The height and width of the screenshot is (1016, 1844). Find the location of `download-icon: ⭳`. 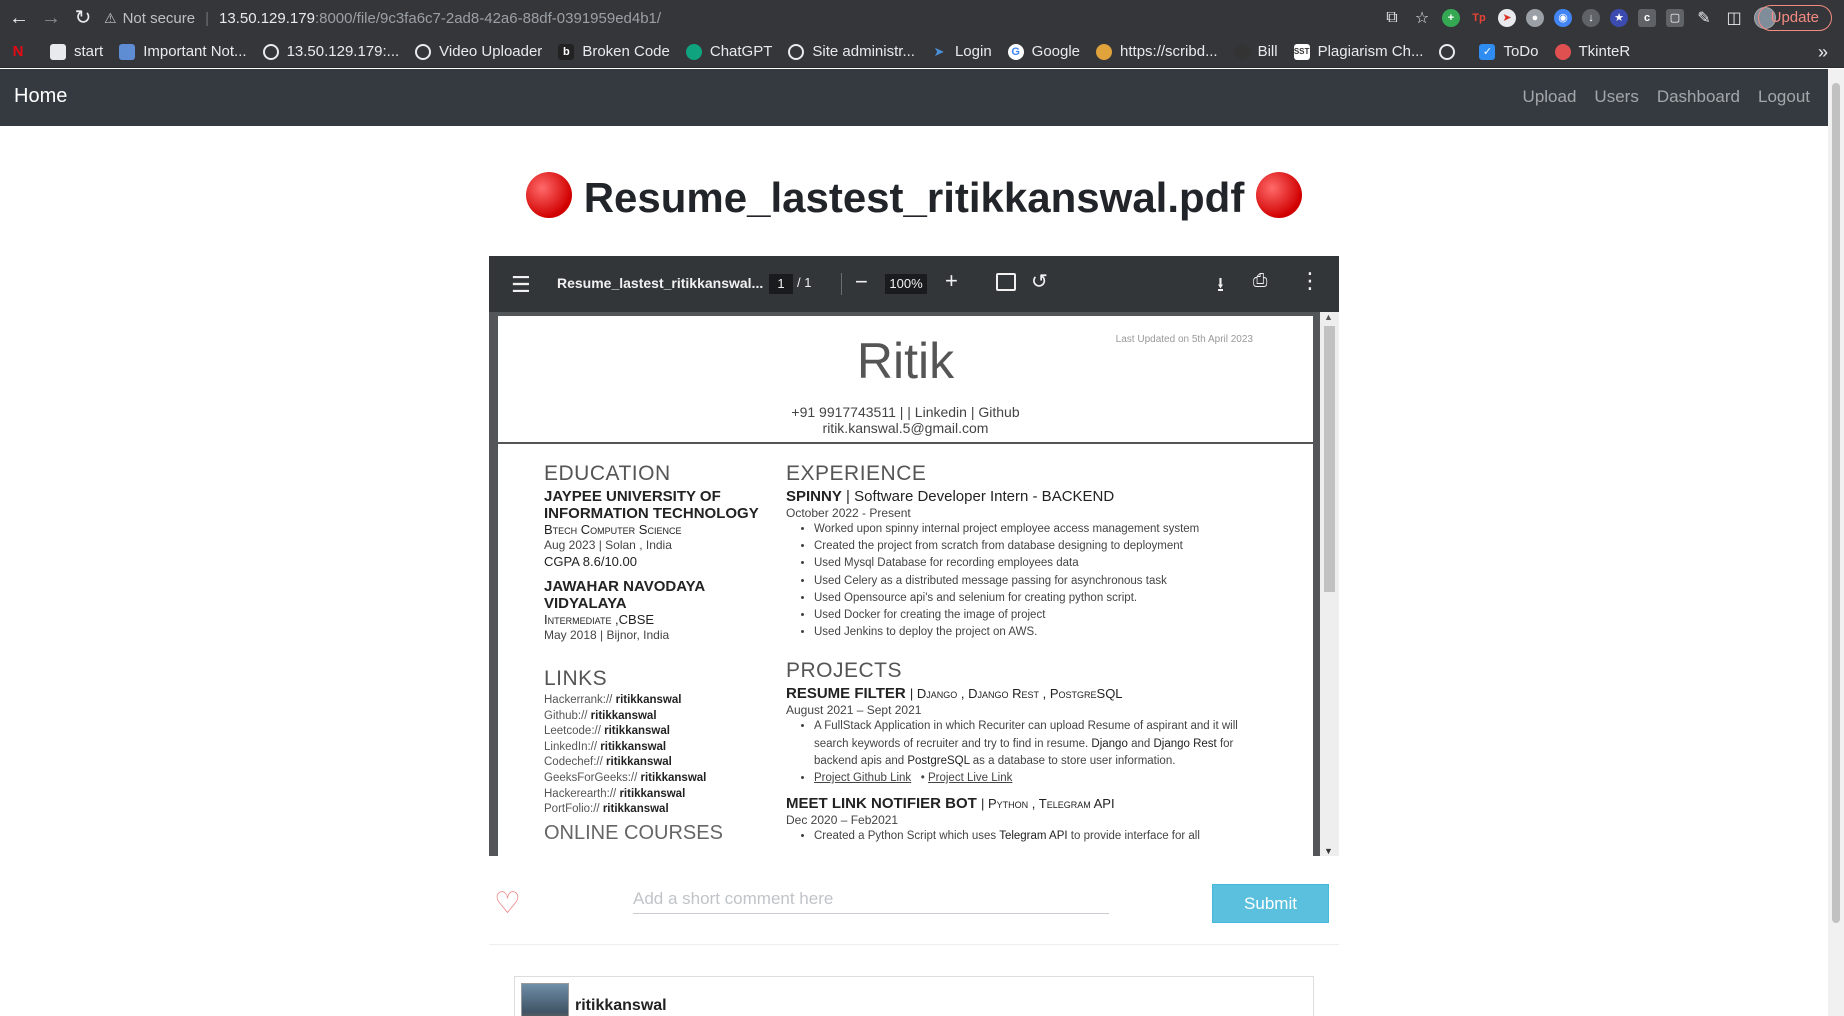

download-icon: ⭳ is located at coordinates (1220, 287).